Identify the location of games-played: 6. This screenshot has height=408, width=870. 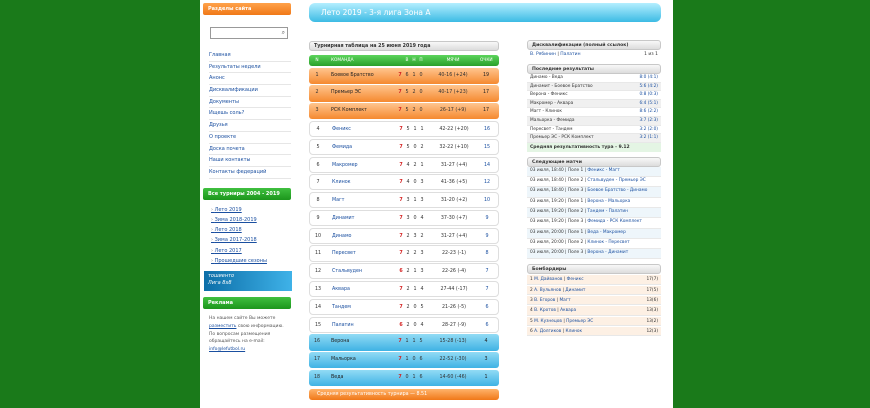
(401, 325).